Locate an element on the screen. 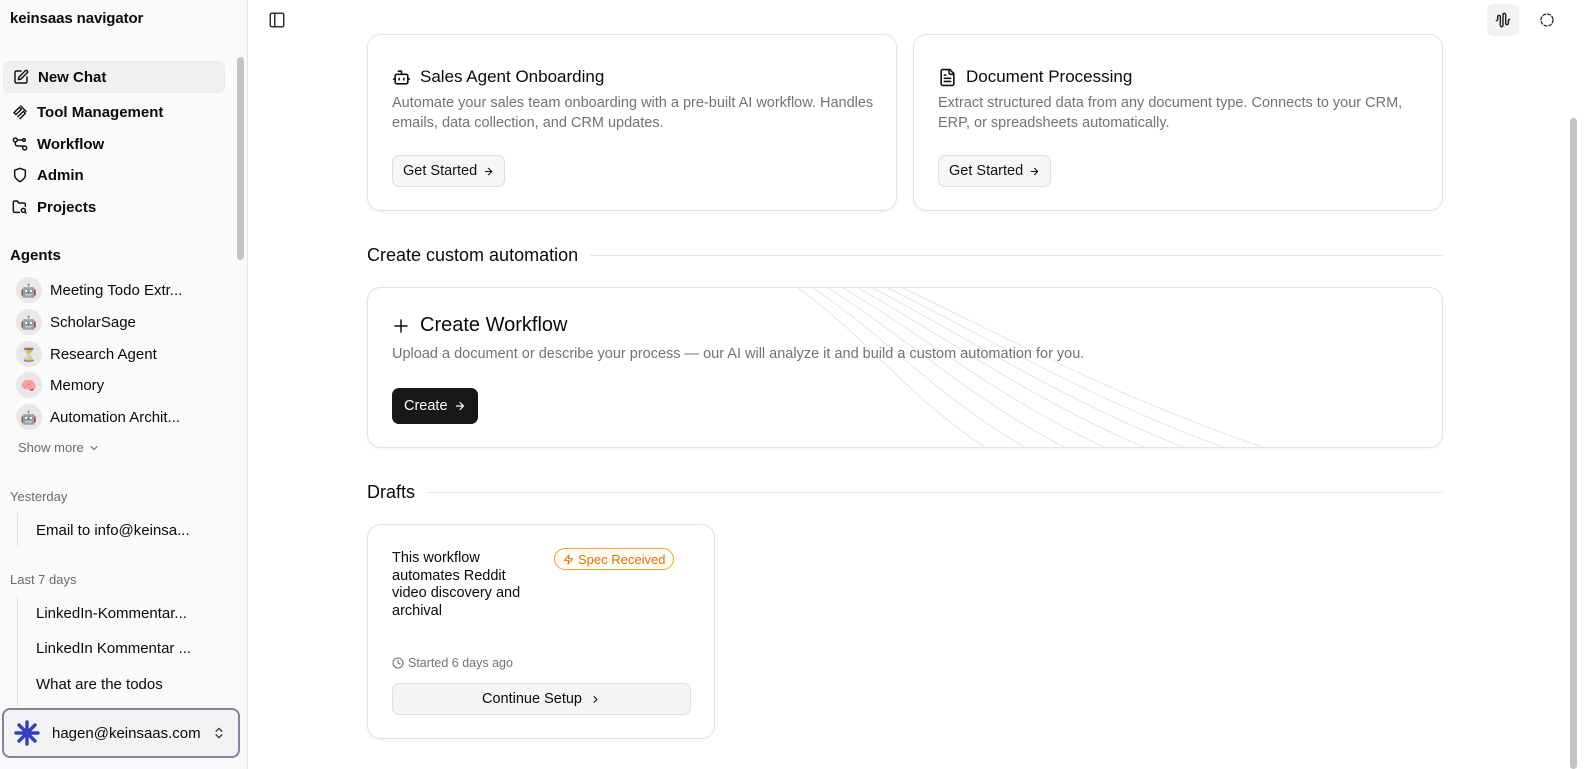  history-group-label: Yesterday is located at coordinates (39, 496).